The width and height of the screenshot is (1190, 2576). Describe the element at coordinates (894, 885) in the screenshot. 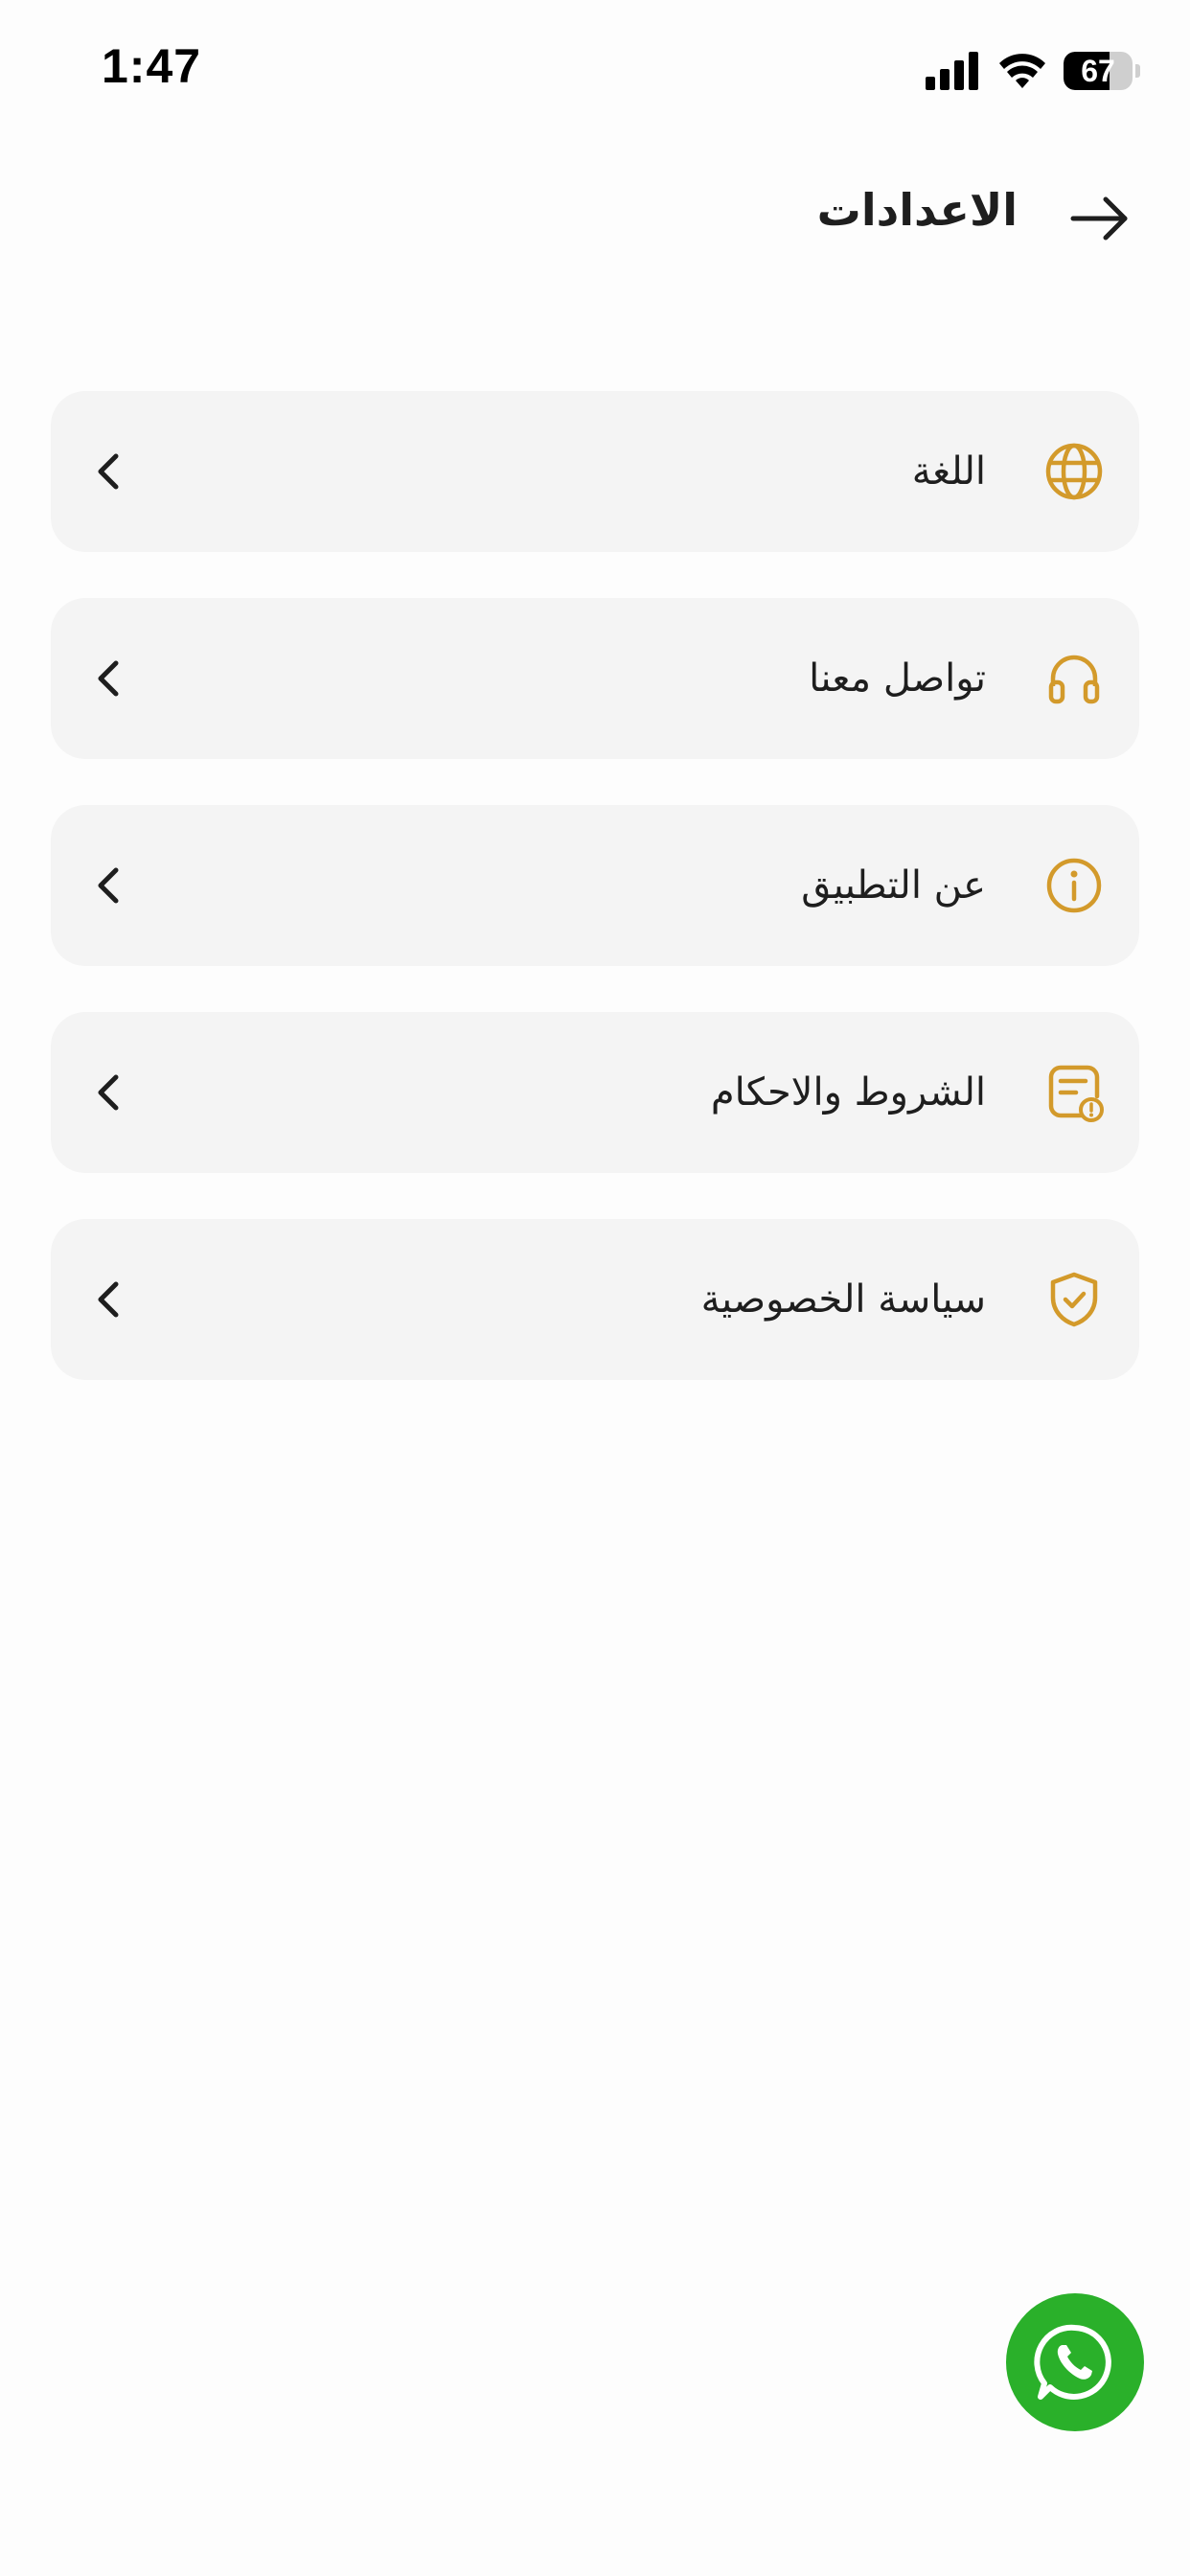

I see `settings-item-label: عن التطبيق` at that location.